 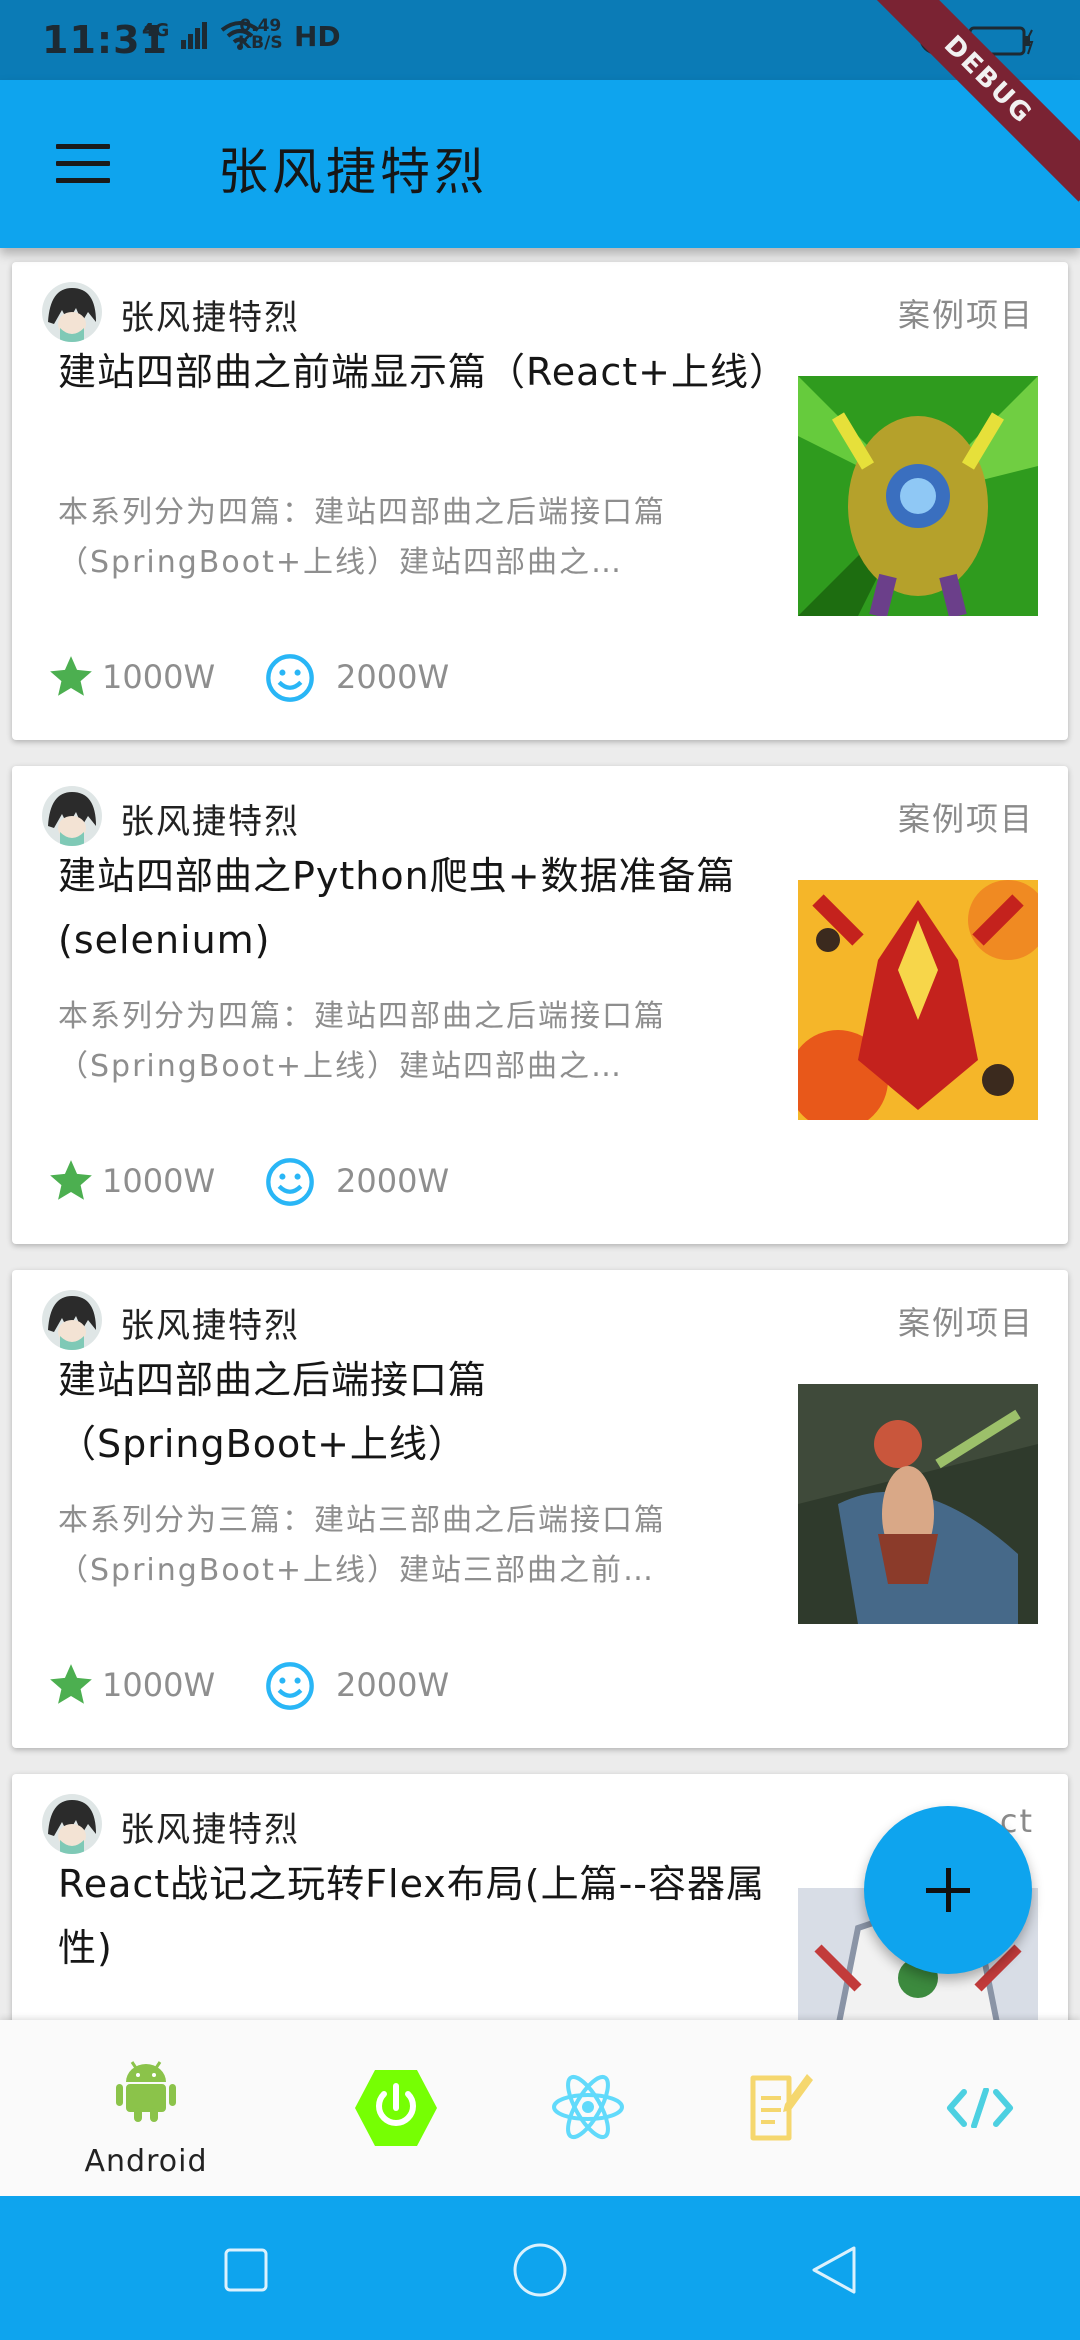 I want to click on article-title: 建站四部曲之前端显示篇（React+上线）, so click(x=423, y=372).